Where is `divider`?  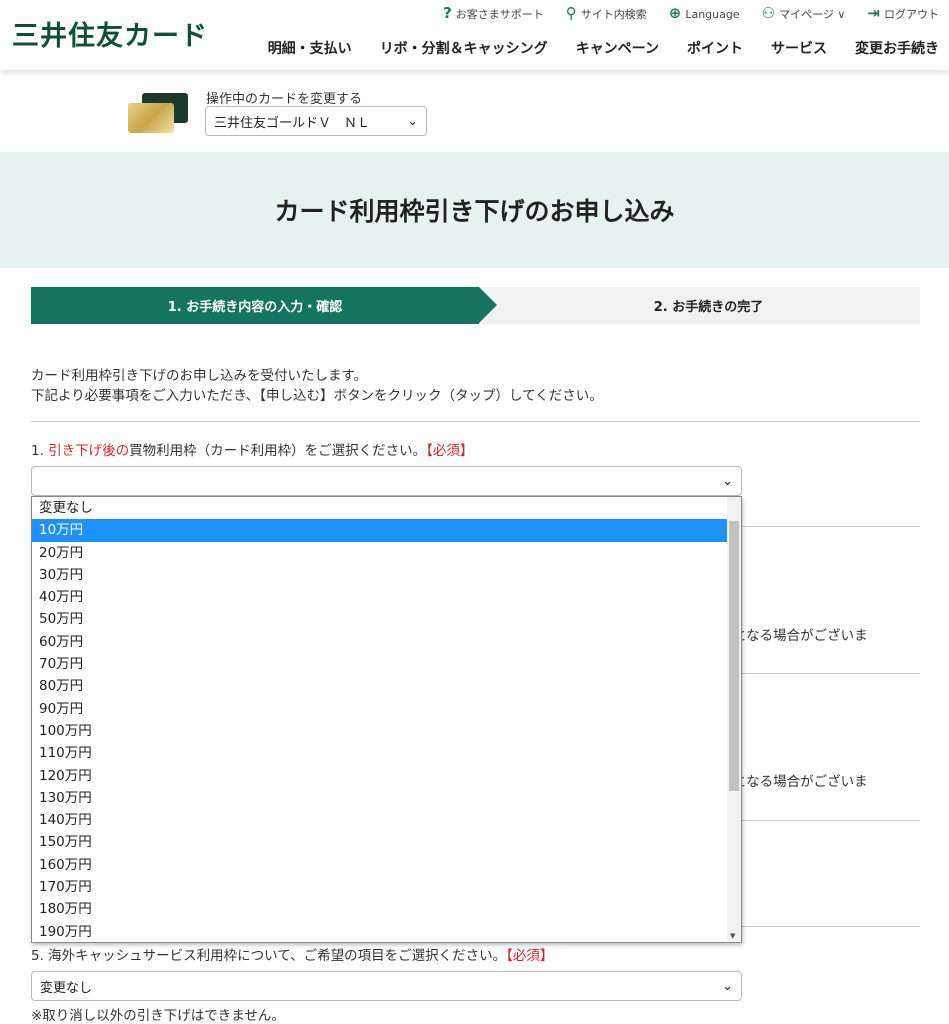
divider is located at coordinates (475, 421).